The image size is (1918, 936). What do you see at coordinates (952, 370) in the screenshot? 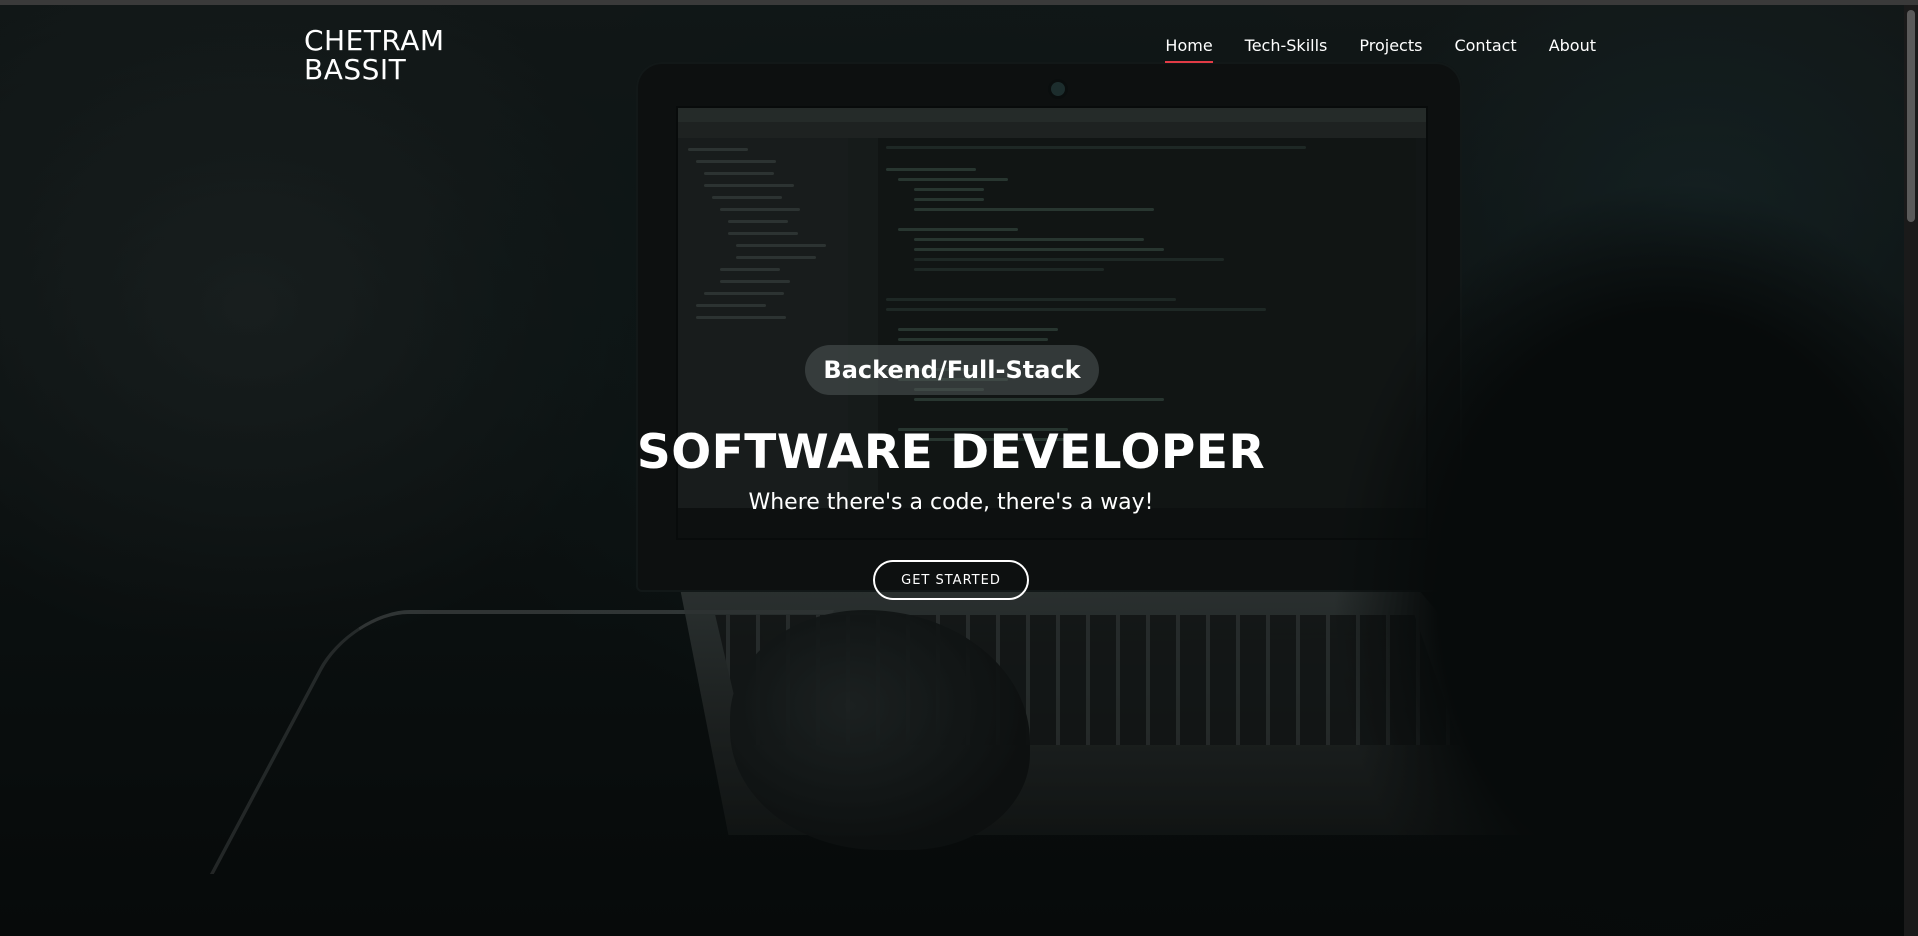
I see `role-badge: Backend/Full-Stack` at bounding box center [952, 370].